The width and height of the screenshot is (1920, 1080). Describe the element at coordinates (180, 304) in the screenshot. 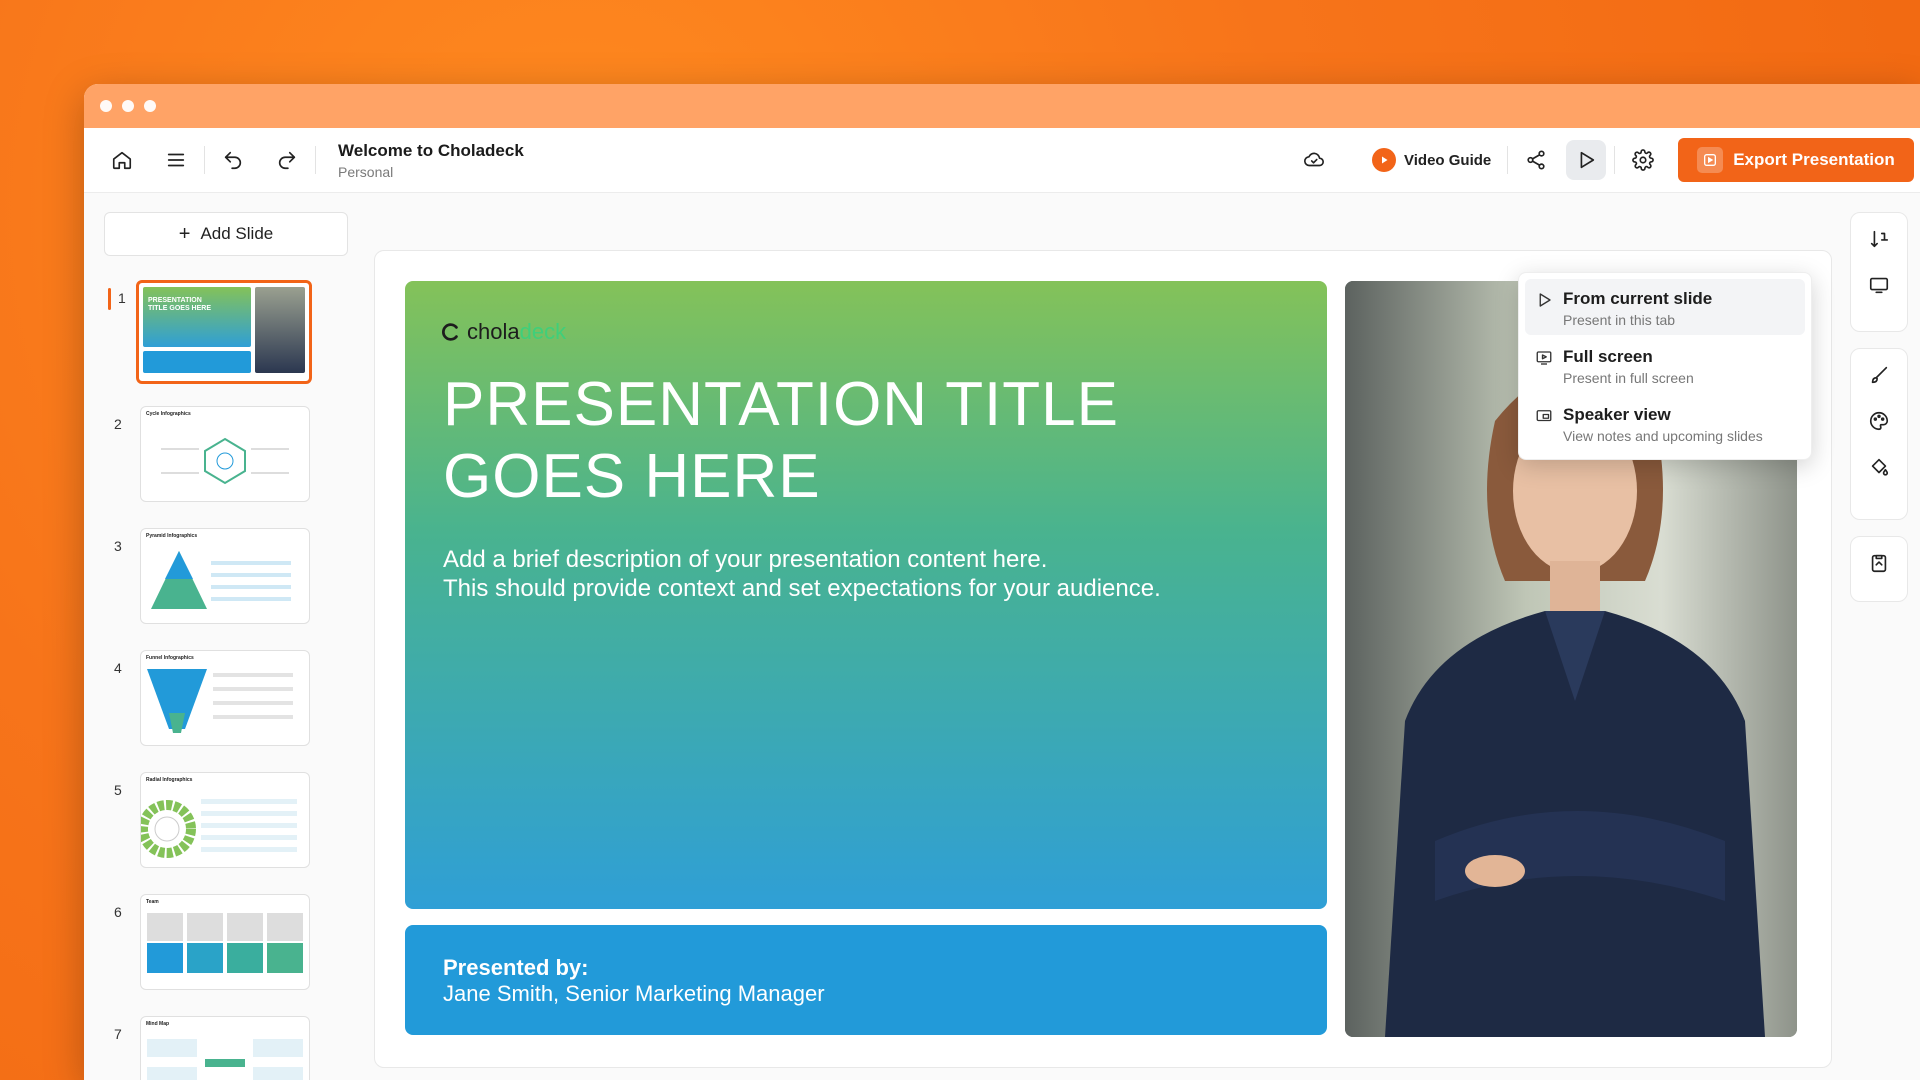

I see `slide-thumb-title: PRESENTATION TITLE GOES HERE` at that location.